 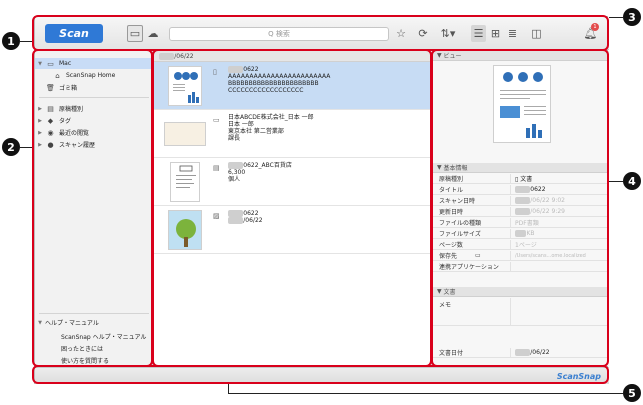 I want to click on callout-2: 2, so click(x=11, y=147).